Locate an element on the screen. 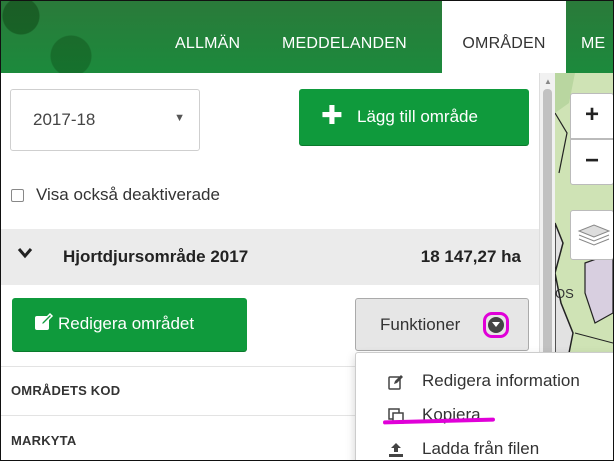 This screenshot has width=614, height=461. menu-item-copy: Kopiera is located at coordinates (484, 416).